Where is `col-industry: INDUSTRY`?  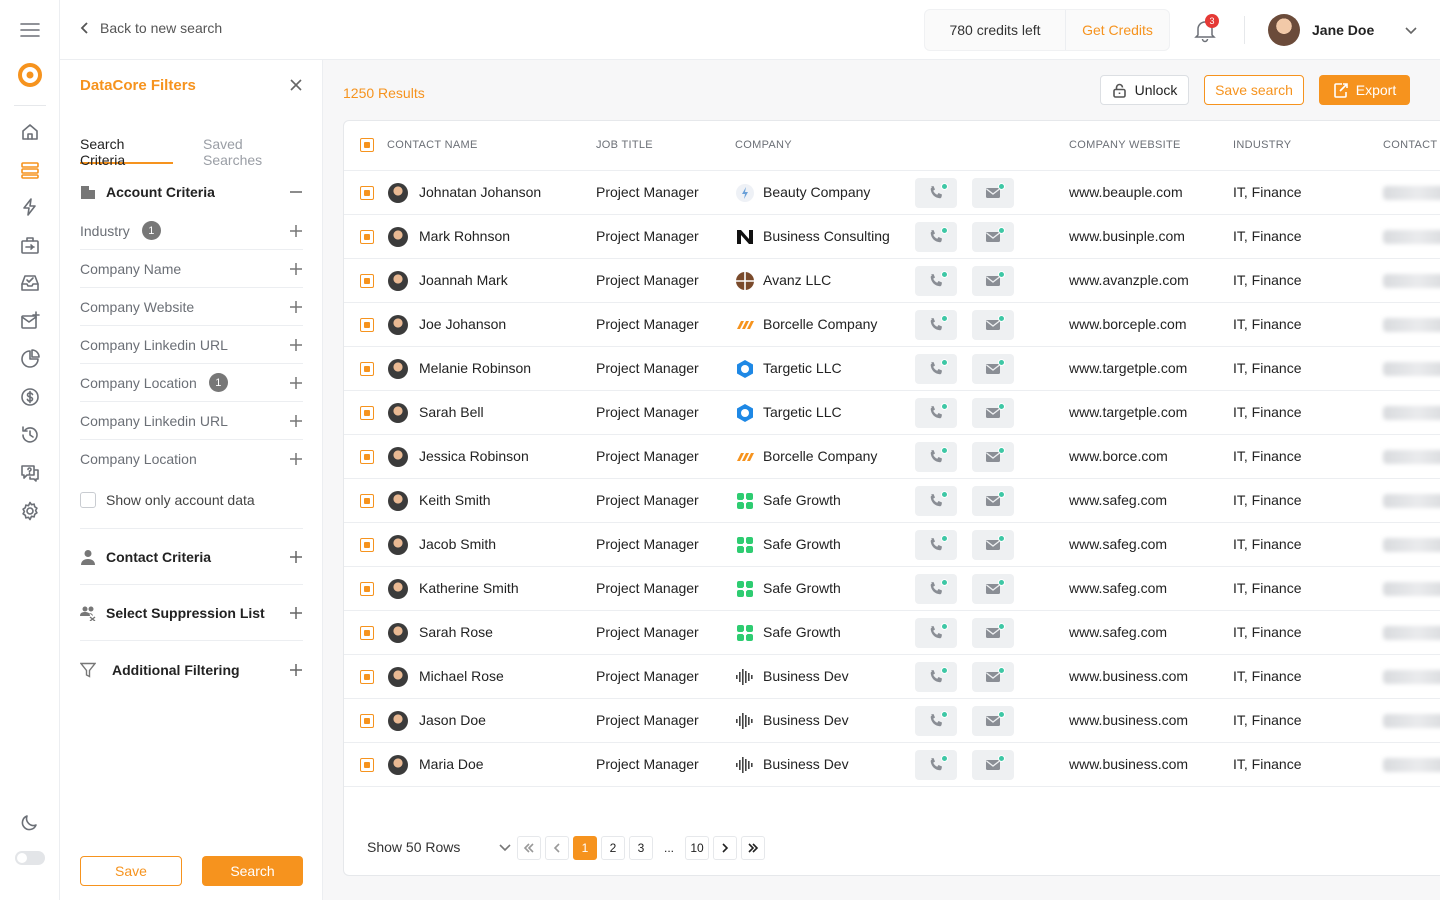 col-industry: INDUSTRY is located at coordinates (1262, 145).